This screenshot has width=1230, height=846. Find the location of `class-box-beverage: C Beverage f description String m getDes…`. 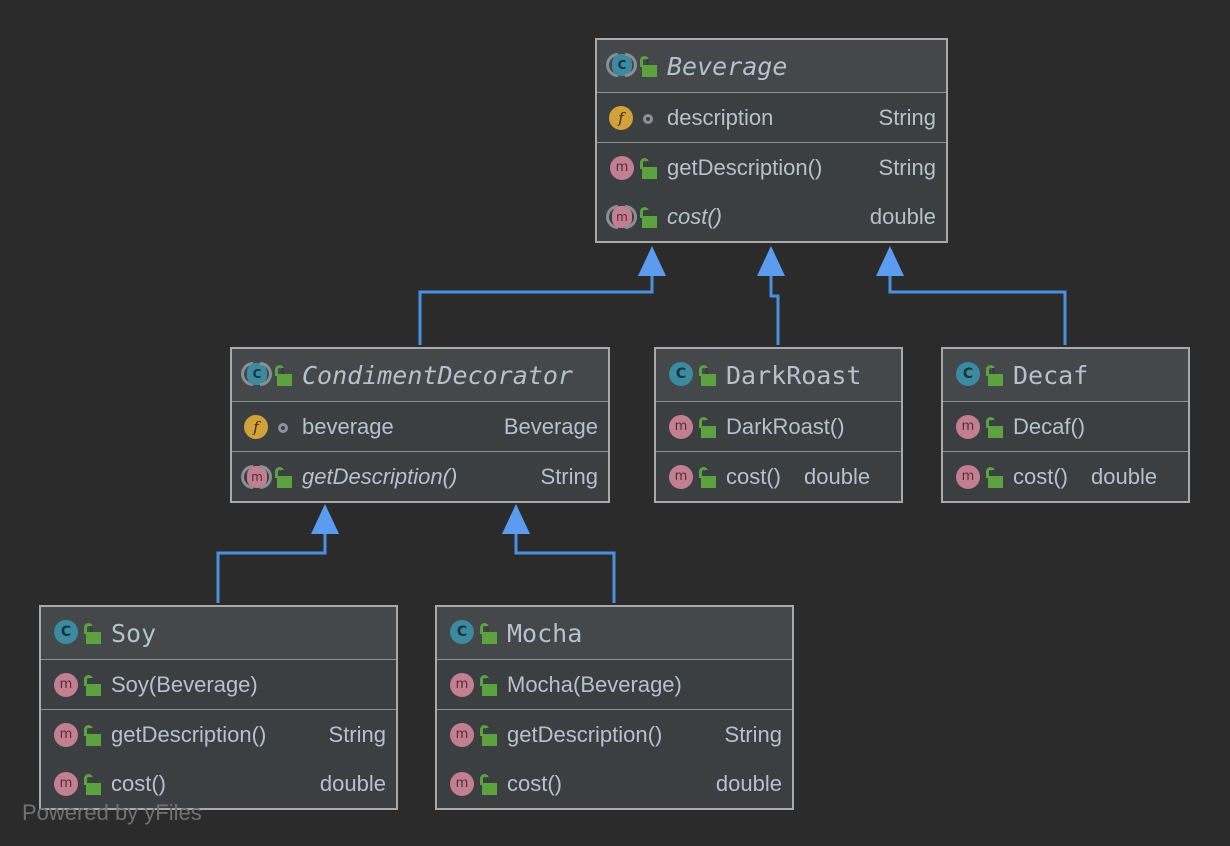

class-box-beverage: C Beverage f description String m getDes… is located at coordinates (771, 140).